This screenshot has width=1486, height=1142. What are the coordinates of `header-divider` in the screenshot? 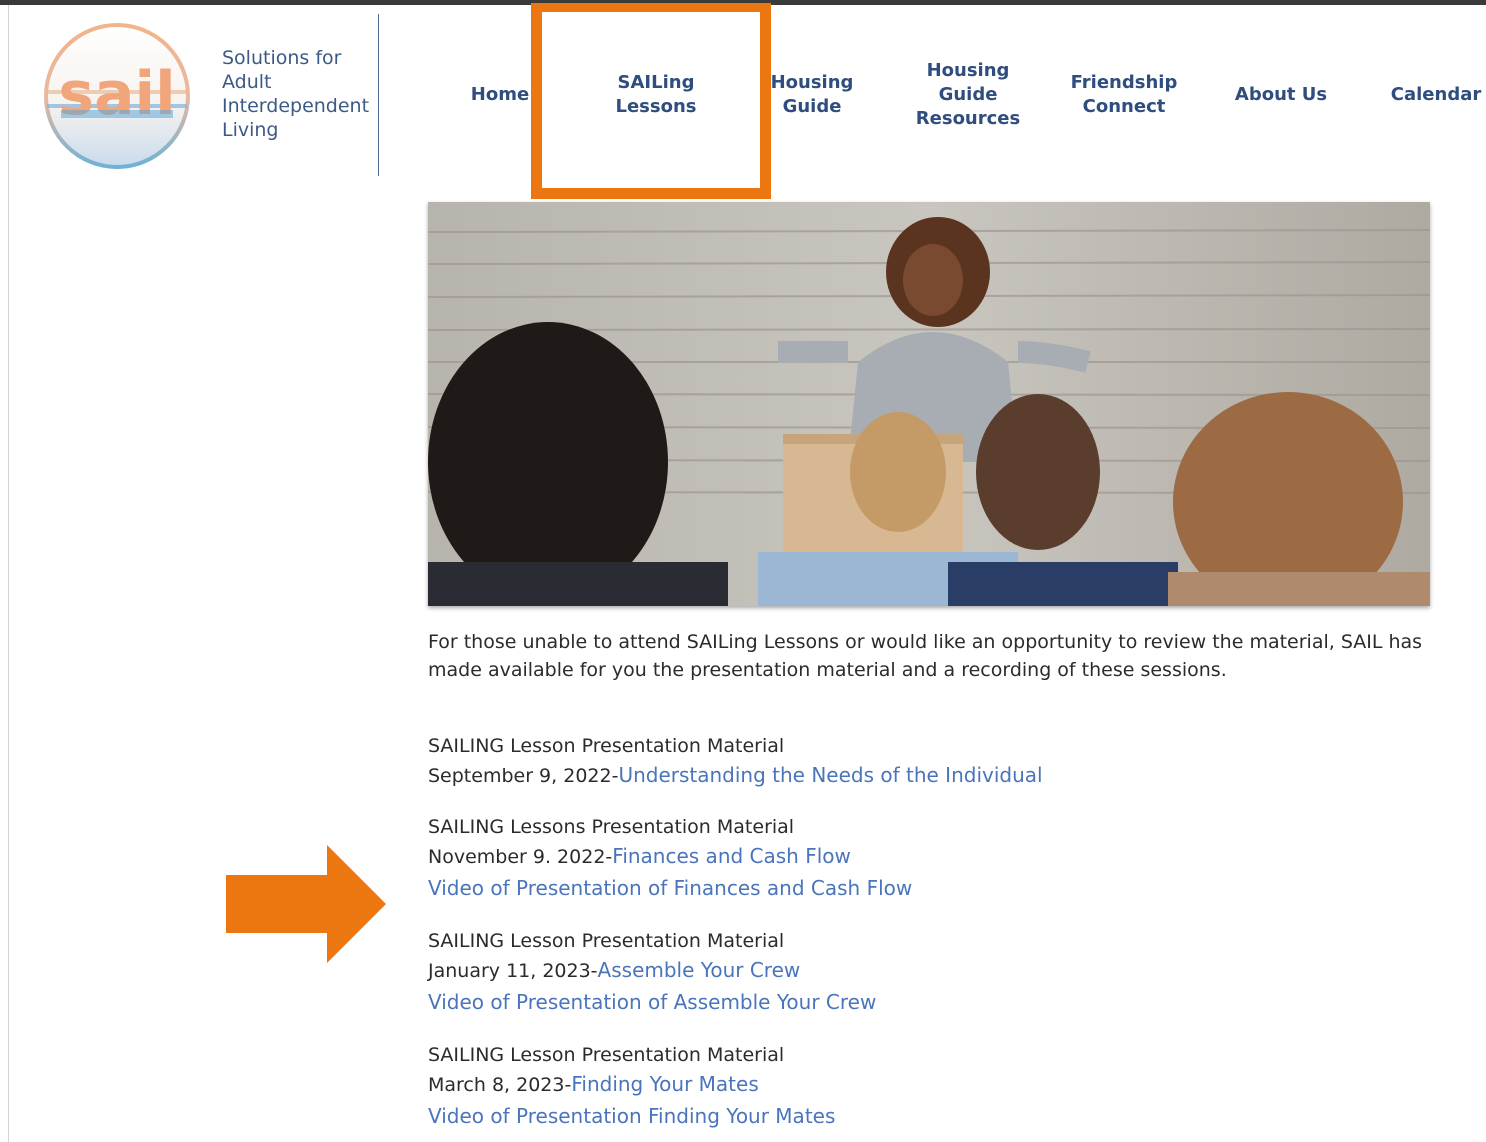 It's located at (378, 95).